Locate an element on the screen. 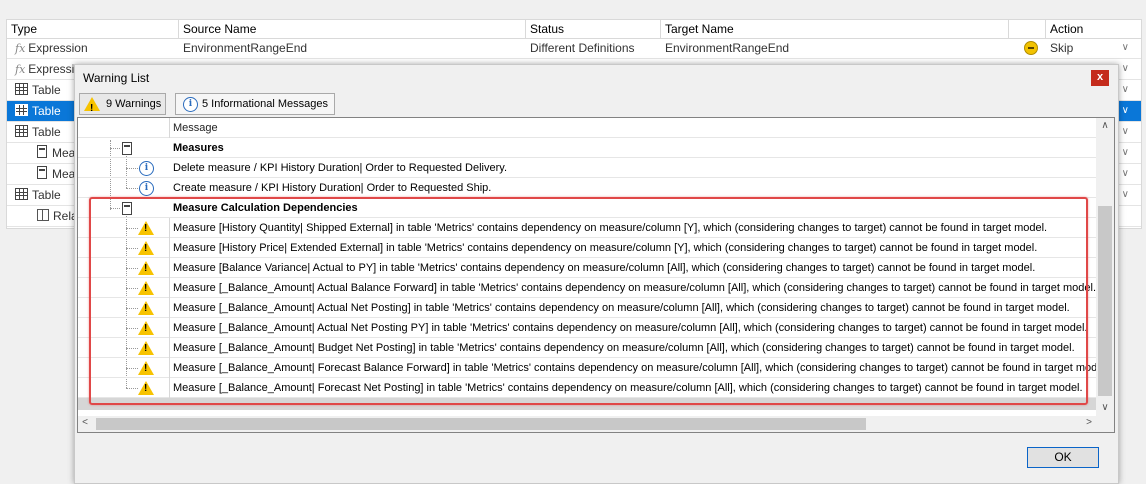  list-item-group: Measures is located at coordinates (587, 148).